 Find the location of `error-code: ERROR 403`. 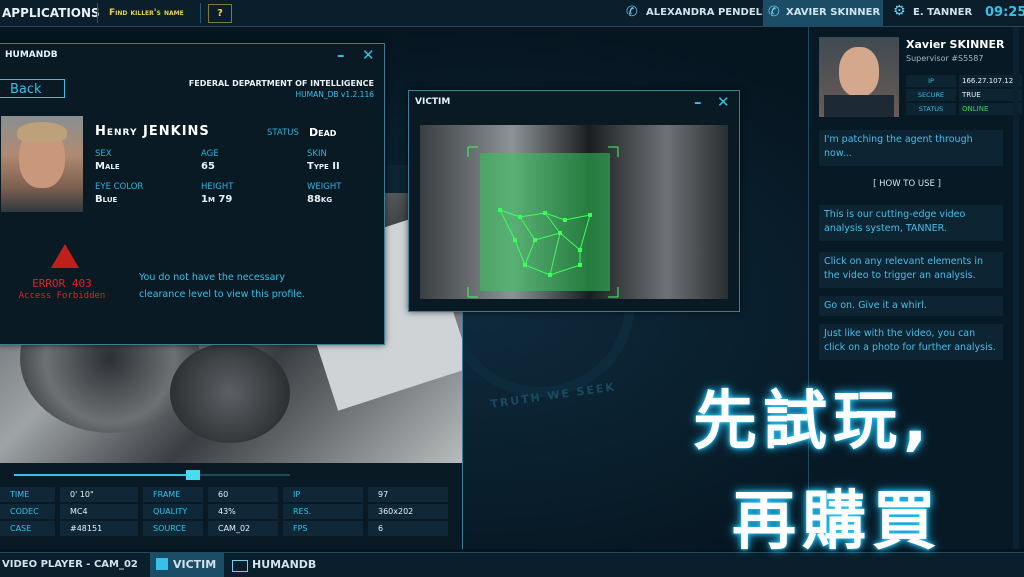

error-code: ERROR 403 is located at coordinates (62, 283).